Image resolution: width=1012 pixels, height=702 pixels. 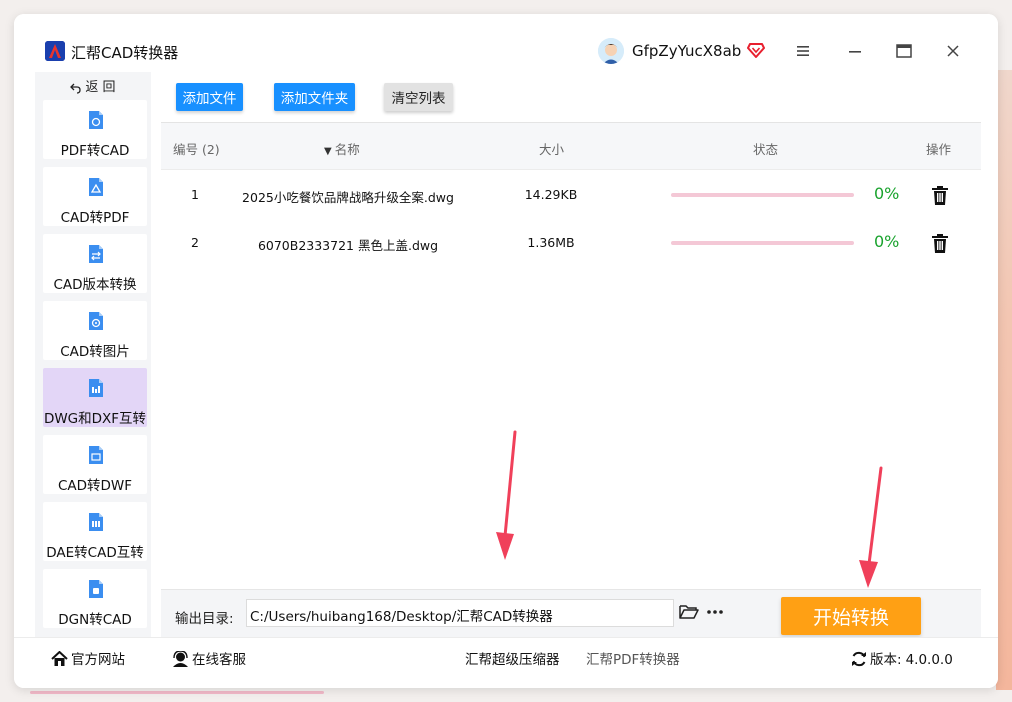 I want to click on app-title: 汇帮CAD转换器, so click(x=125, y=53).